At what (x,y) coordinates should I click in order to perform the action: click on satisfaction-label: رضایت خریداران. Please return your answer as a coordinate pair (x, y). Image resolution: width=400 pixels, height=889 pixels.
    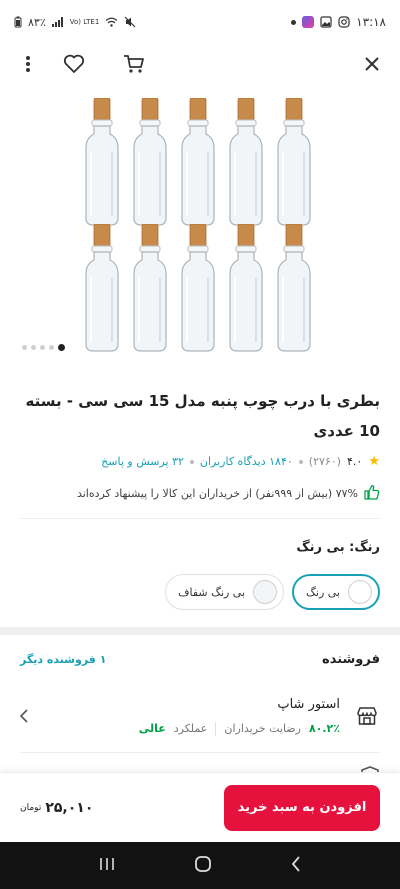
    Looking at the image, I should click on (262, 728).